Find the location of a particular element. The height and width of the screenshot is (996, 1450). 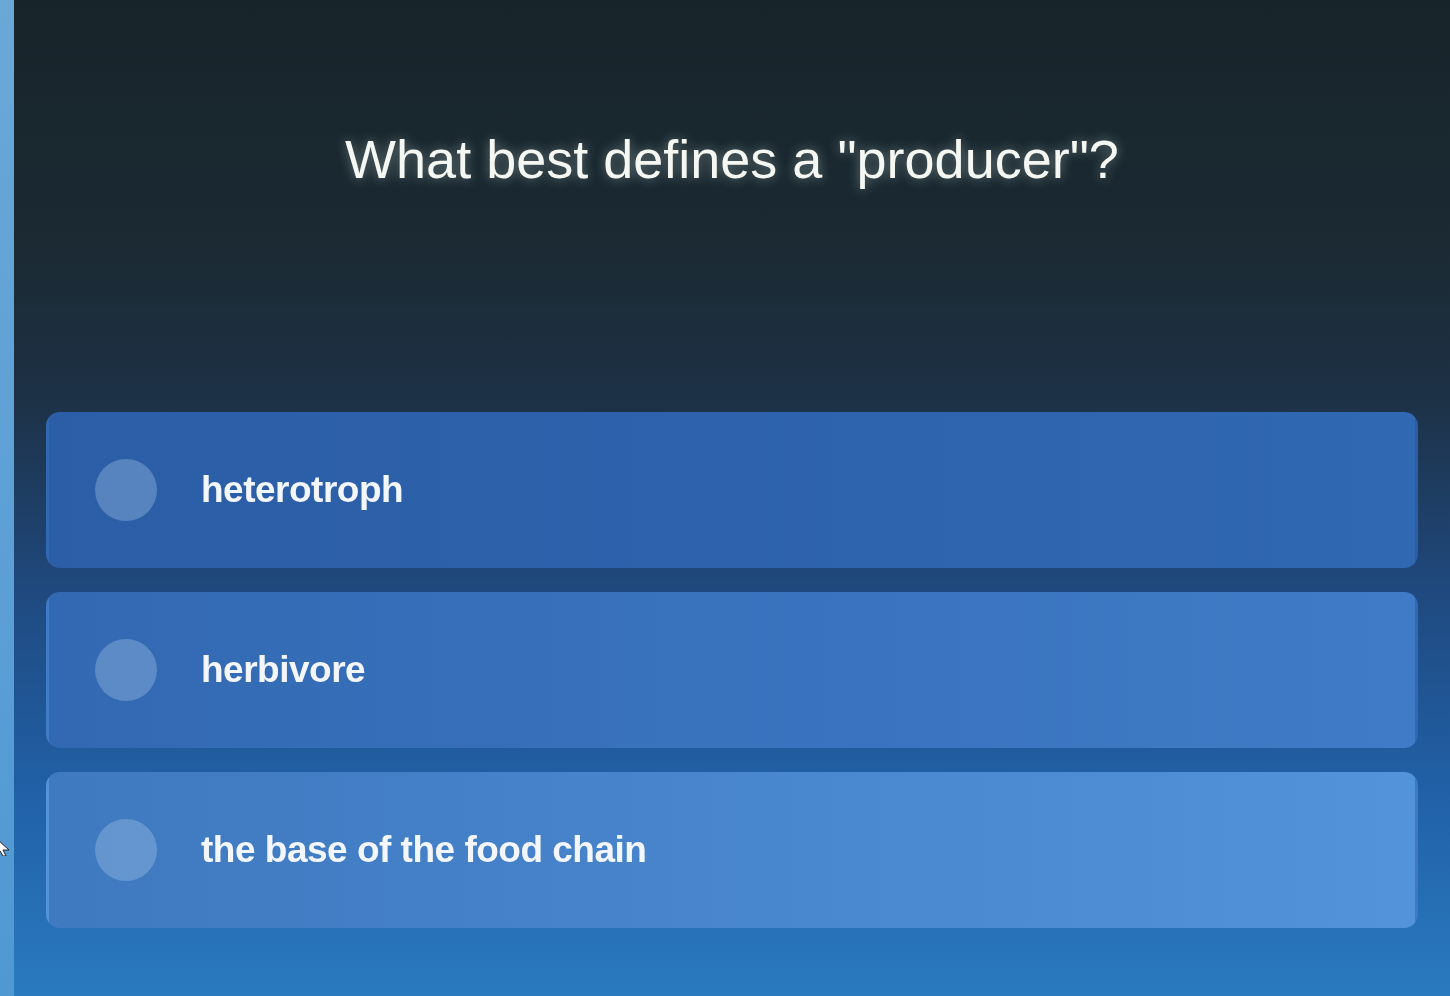

answer-option: herbivore is located at coordinates (732, 670).